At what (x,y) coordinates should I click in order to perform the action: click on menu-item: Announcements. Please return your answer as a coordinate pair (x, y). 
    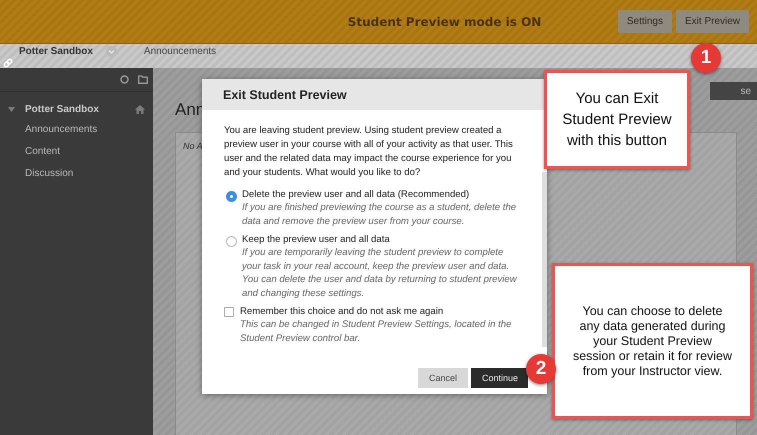
    Looking at the image, I should click on (76, 130).